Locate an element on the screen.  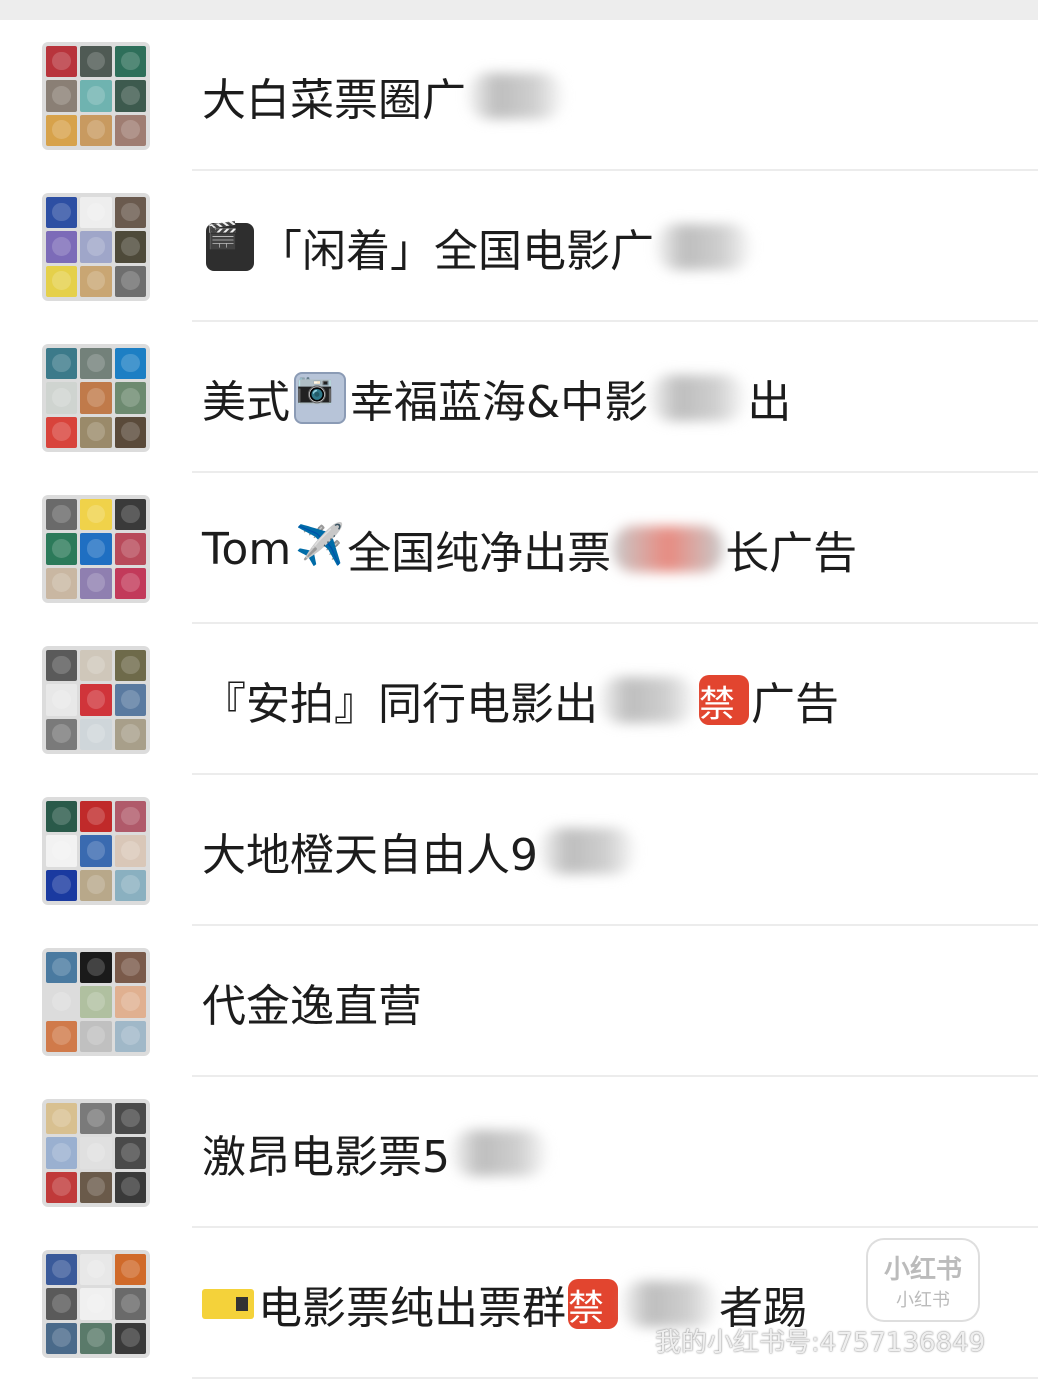
chat-name: 大白菜票圈广 is located at coordinates (383, 96).